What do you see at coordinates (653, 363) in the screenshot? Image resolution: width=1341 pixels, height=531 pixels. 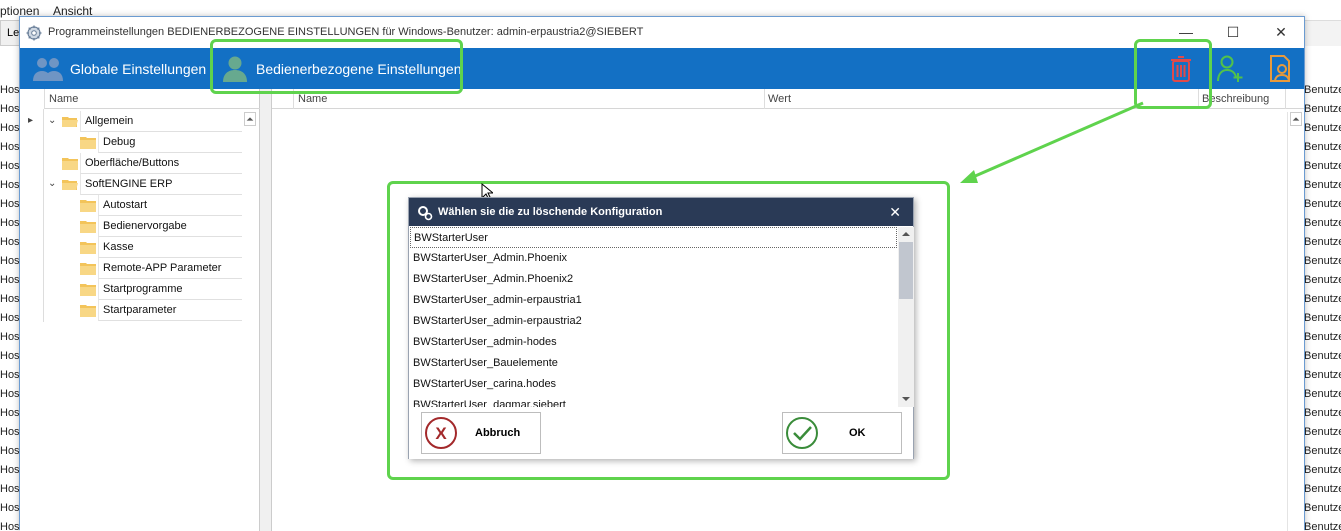 I see `config-list-item: BWStarterUser_Bauelemente` at bounding box center [653, 363].